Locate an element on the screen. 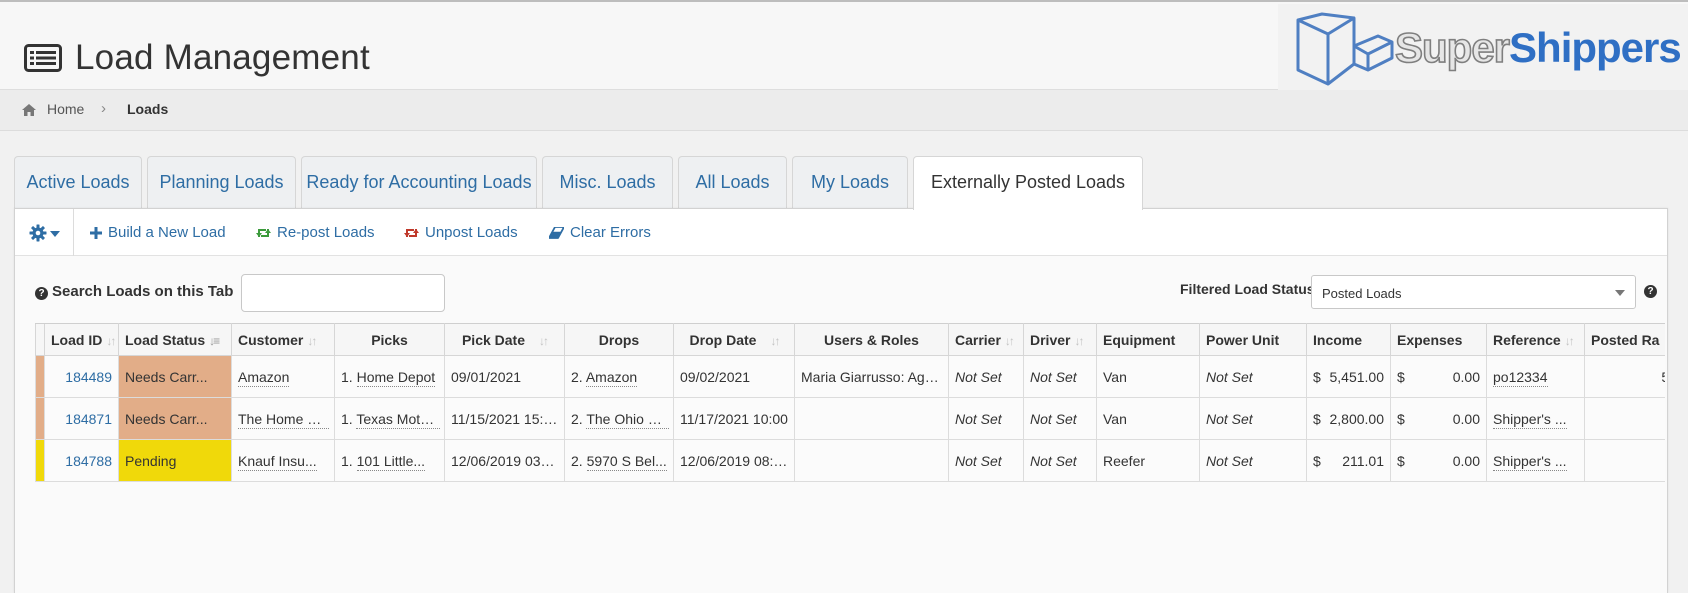  breadcrumb-home-link: Home is located at coordinates (65, 109).